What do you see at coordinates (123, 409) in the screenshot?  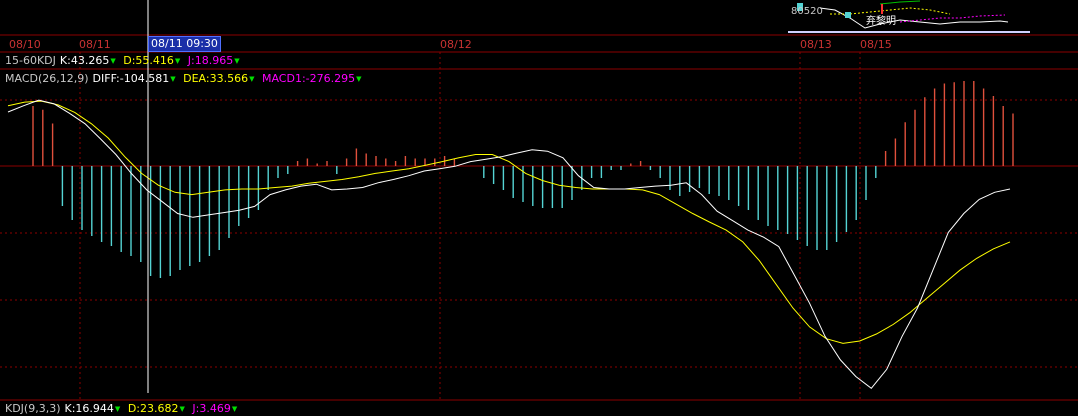 I see `kdj-bottom-readout: KDJ(9,3,3) K:16.944▼ D:23.682▼ J:3.469▼` at bounding box center [123, 409].